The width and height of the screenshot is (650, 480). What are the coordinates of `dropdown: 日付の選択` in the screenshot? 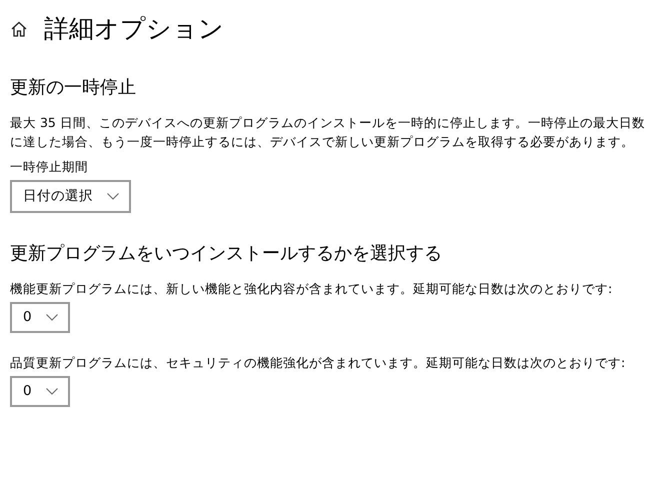 It's located at (70, 196).